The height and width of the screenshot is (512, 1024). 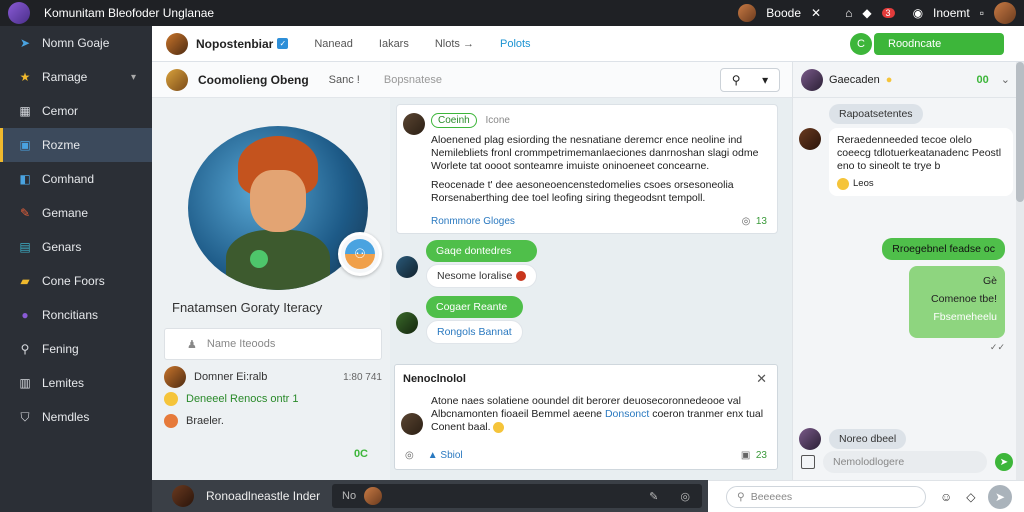 I want to click on attach-icon, so click(x=808, y=462).